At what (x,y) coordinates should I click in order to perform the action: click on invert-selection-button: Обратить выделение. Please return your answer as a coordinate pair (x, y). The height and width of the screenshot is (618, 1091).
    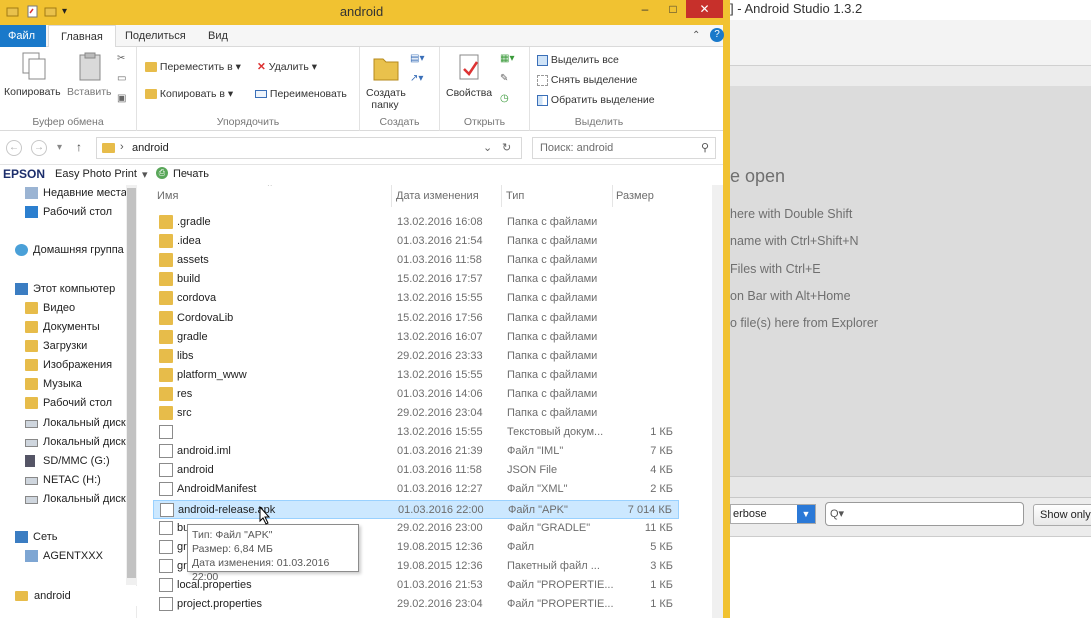
    Looking at the image, I should click on (596, 100).